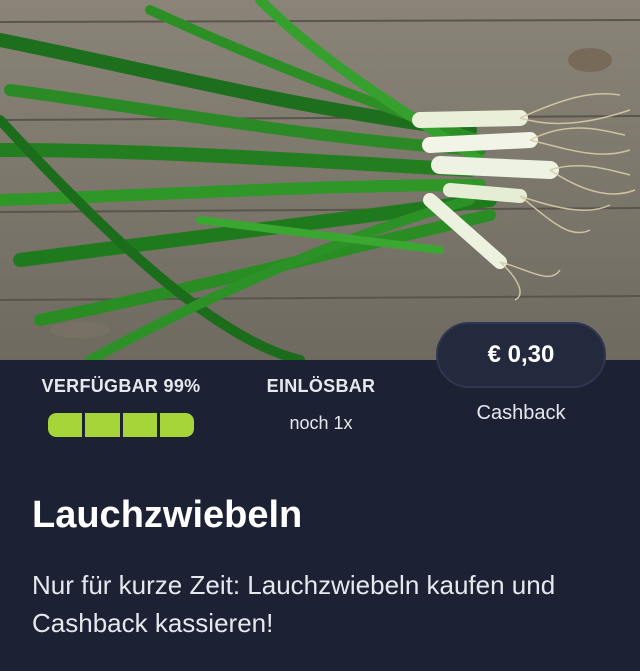  I want to click on cashback-label: Cashback, so click(521, 413).